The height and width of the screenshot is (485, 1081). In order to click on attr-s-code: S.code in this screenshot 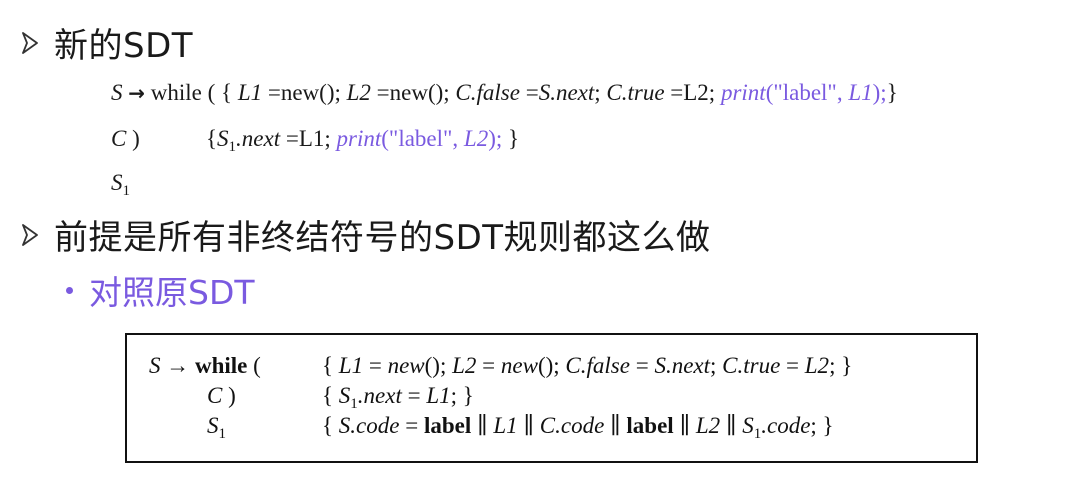, I will do `click(369, 425)`.